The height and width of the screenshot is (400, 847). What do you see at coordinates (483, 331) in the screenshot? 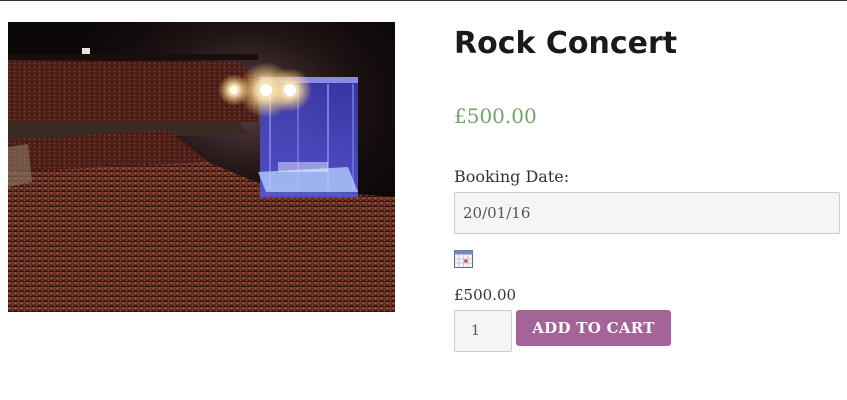
I see `quantity-input` at bounding box center [483, 331].